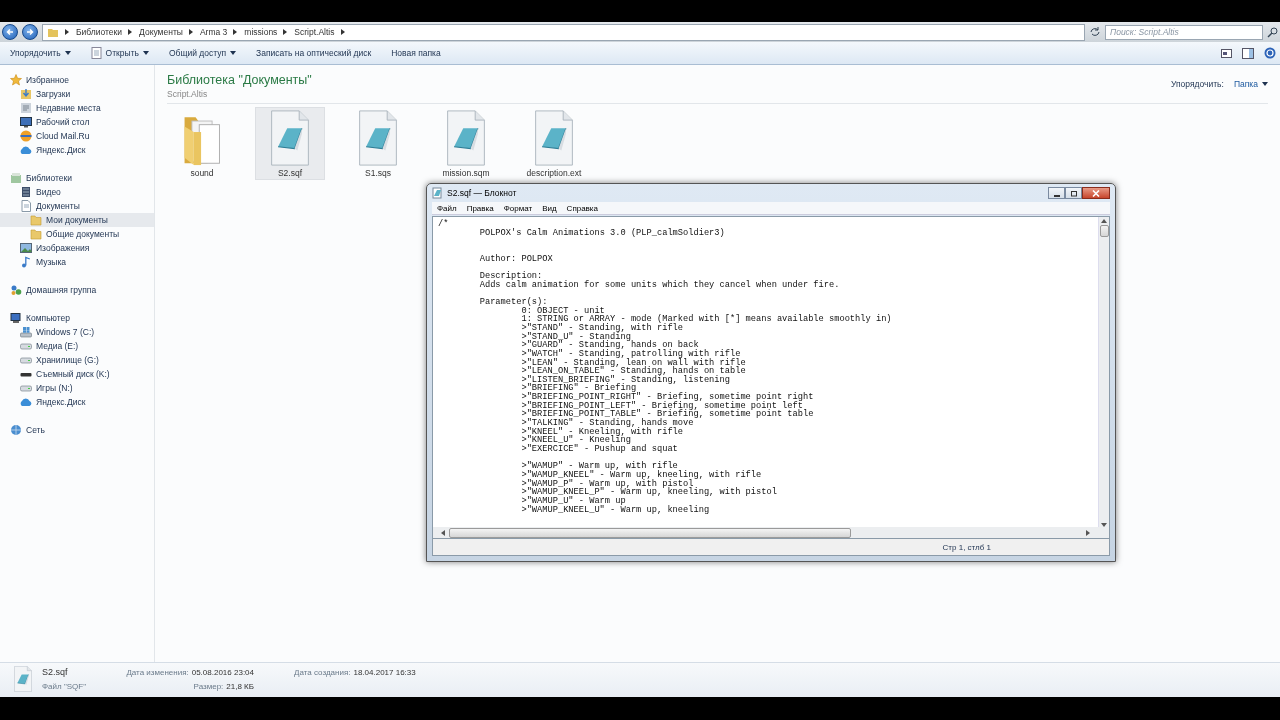 The width and height of the screenshot is (1280, 720). What do you see at coordinates (77, 178) in the screenshot?
I see `sidebar-item: Библиотеки` at bounding box center [77, 178].